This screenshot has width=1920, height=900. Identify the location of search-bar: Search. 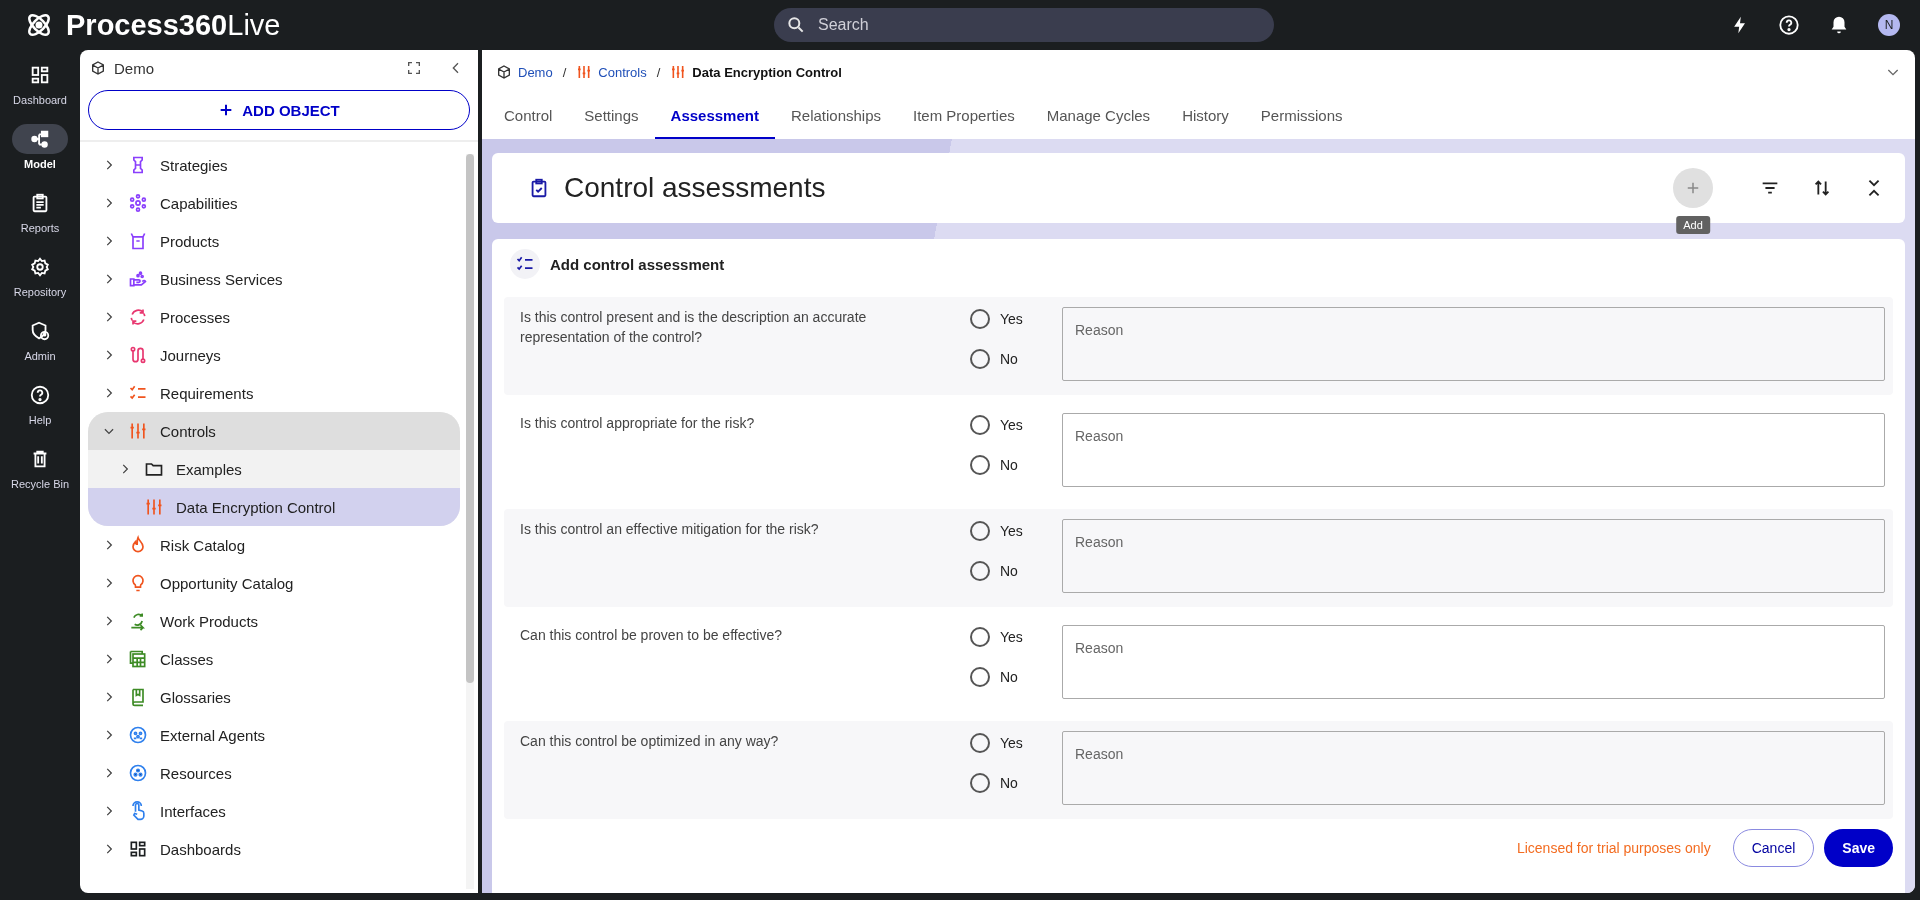
(1024, 25).